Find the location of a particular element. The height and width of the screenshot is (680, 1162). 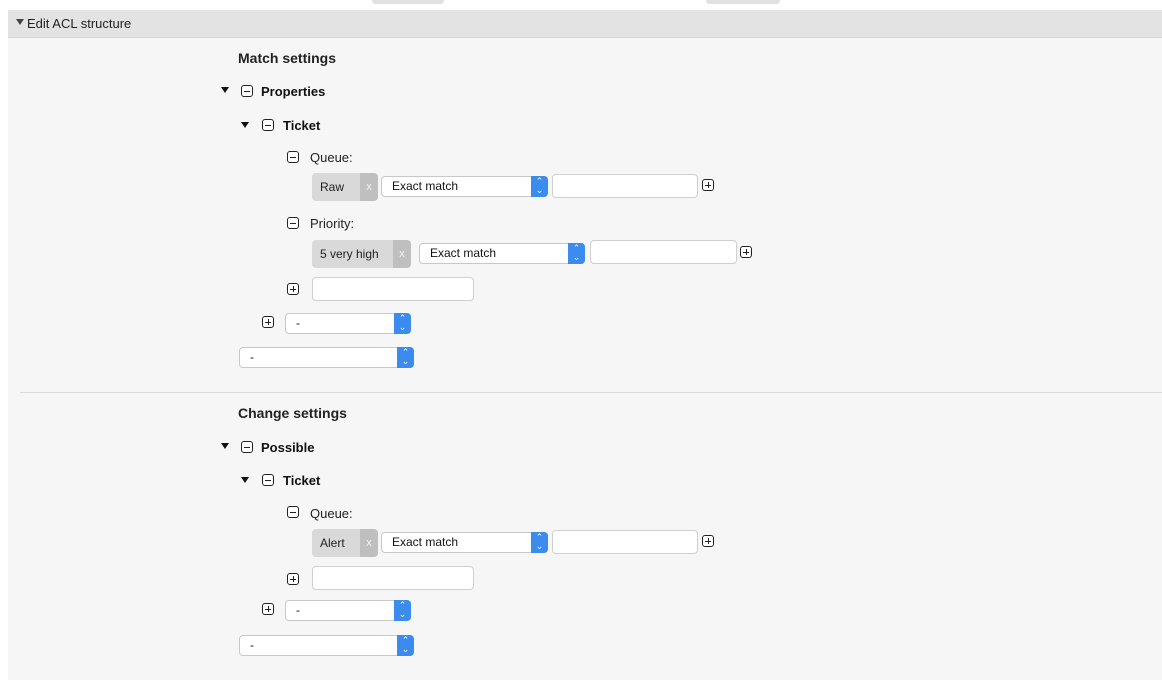

change-queue-operator-select: Exact match ⌃ ⌄ is located at coordinates (464, 542).